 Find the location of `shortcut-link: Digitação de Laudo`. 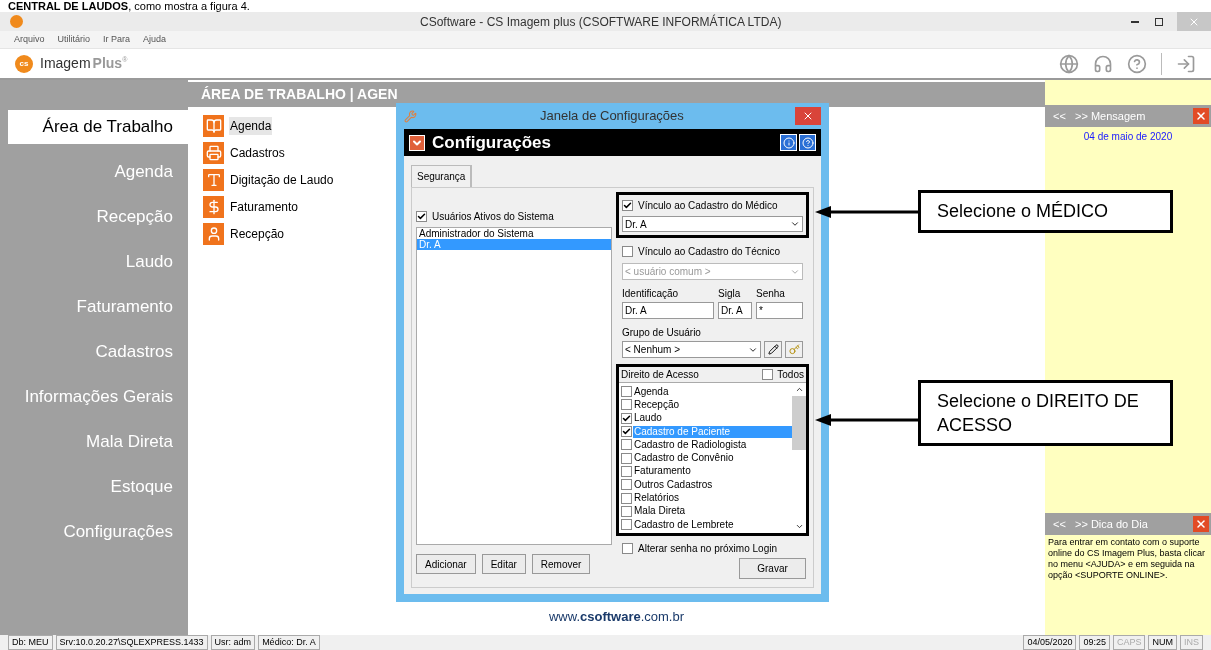

shortcut-link: Digitação de Laudo is located at coordinates (282, 180).